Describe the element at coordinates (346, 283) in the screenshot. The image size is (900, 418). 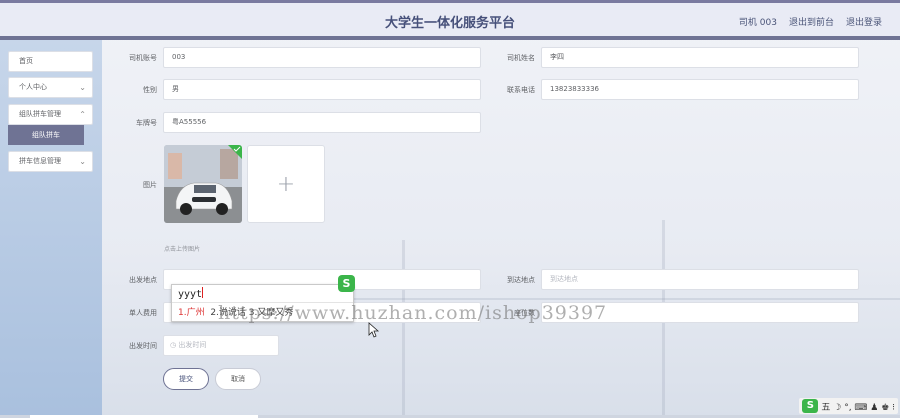
I see `ime-logo-icon: S` at that location.